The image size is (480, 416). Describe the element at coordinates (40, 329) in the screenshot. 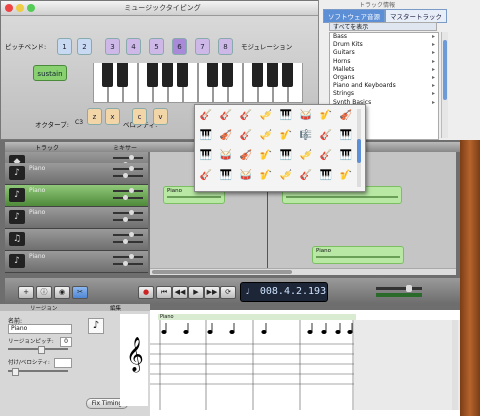

I see `region-name-field: Piano` at that location.